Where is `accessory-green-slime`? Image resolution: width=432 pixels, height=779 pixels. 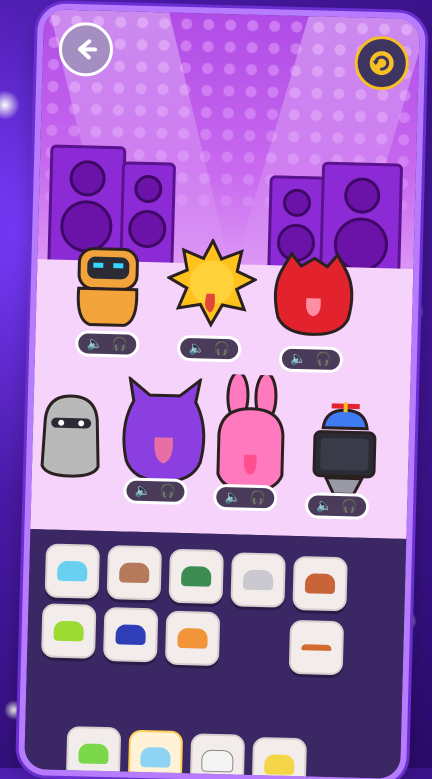 accessory-green-slime is located at coordinates (93, 752).